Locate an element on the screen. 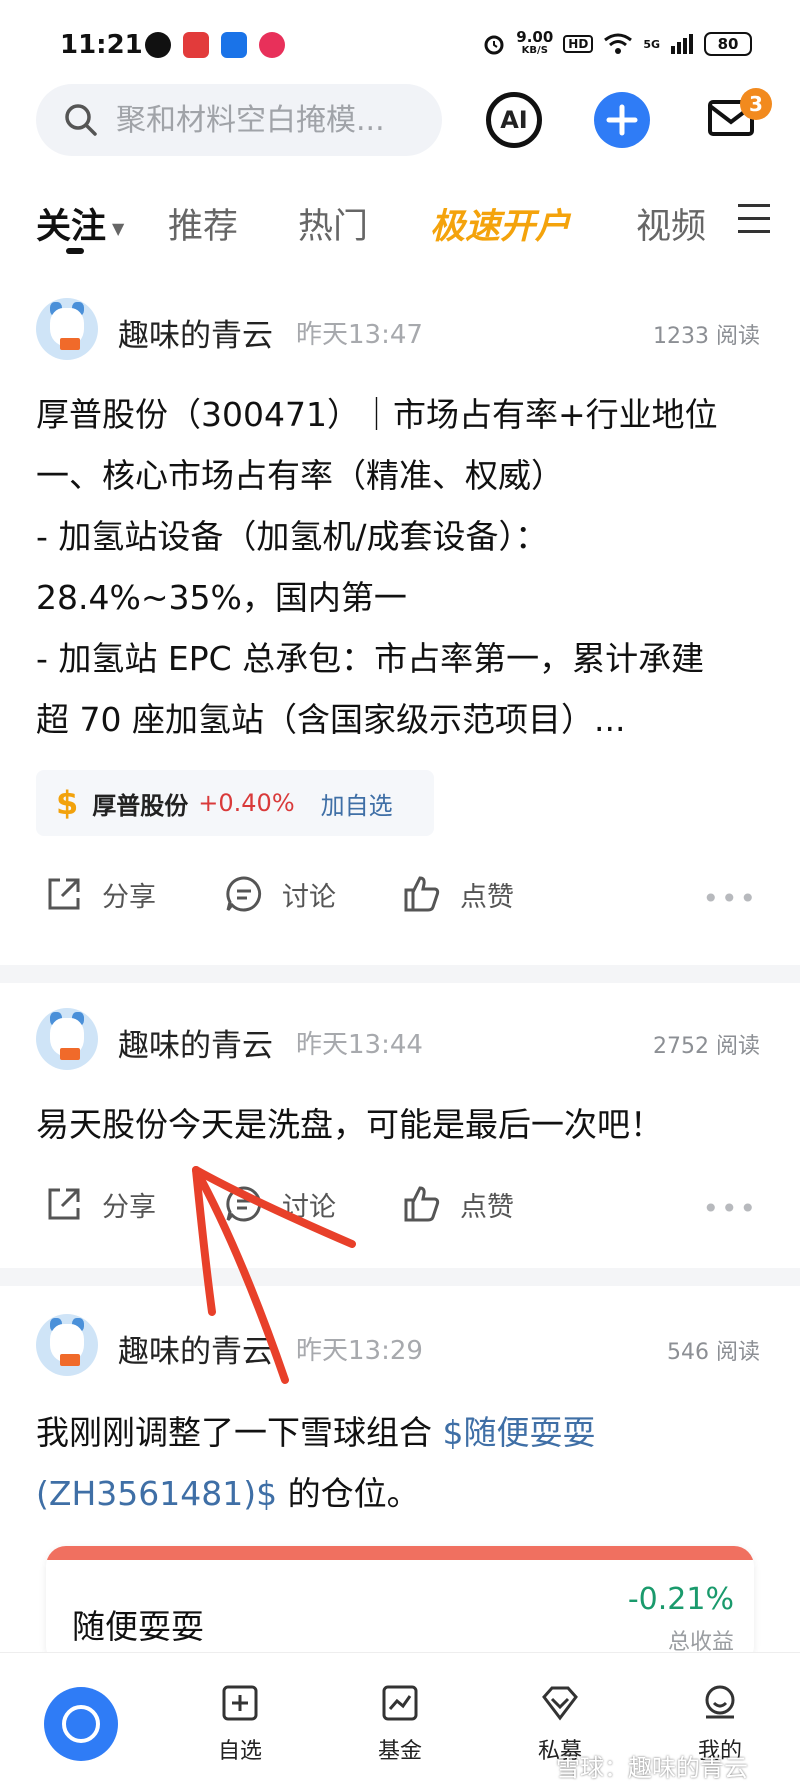 The image size is (800, 1788). active-tab-indicator is located at coordinates (75, 251).